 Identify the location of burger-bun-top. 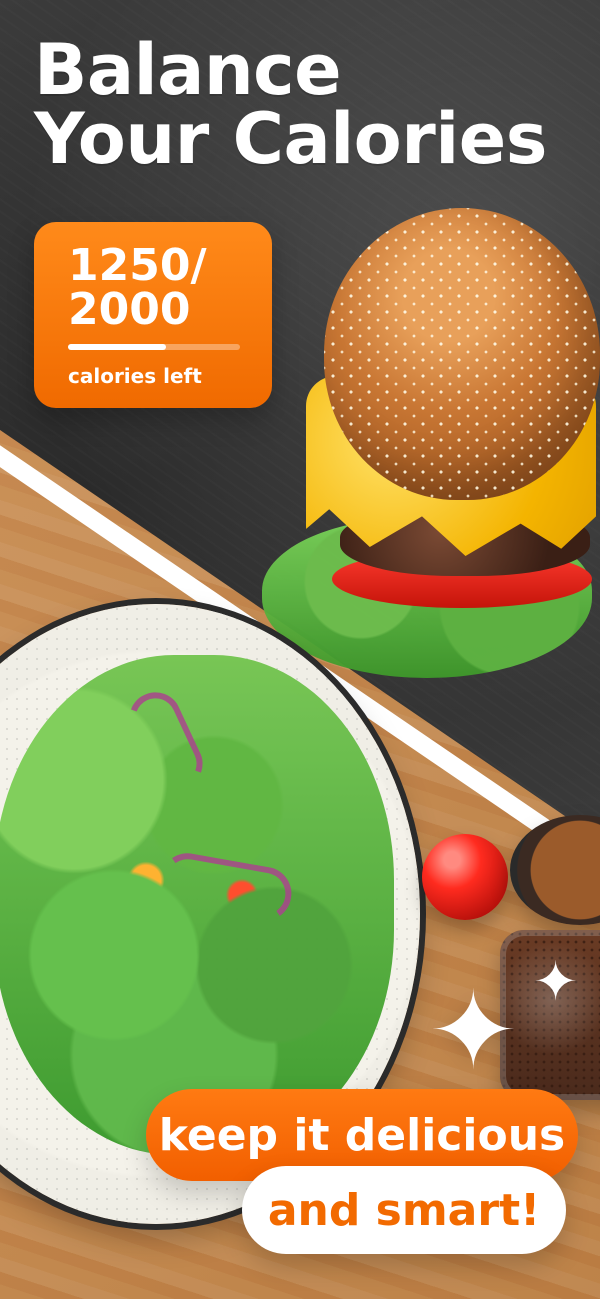
(462, 354).